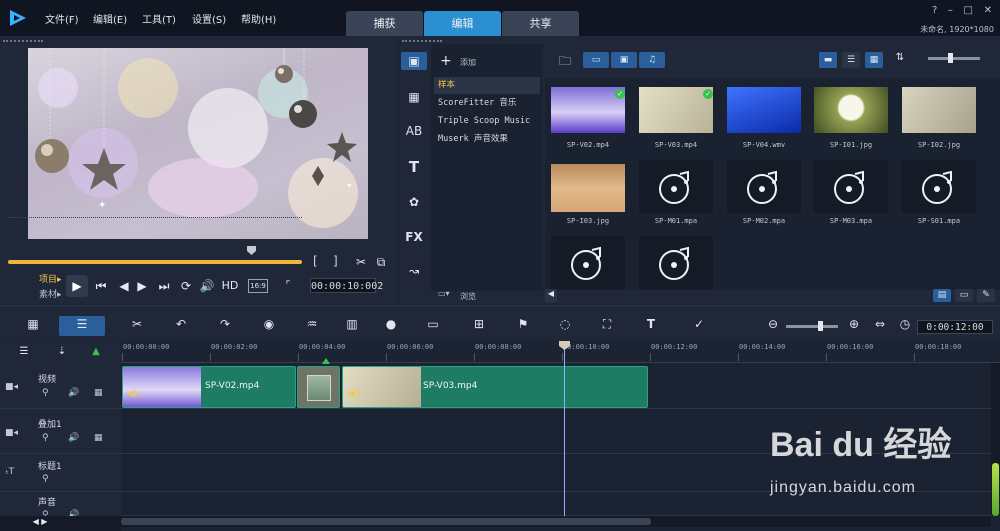 This screenshot has width=1000, height=531. What do you see at coordinates (23, 41) in the screenshot?
I see `panel-grip` at bounding box center [23, 41].